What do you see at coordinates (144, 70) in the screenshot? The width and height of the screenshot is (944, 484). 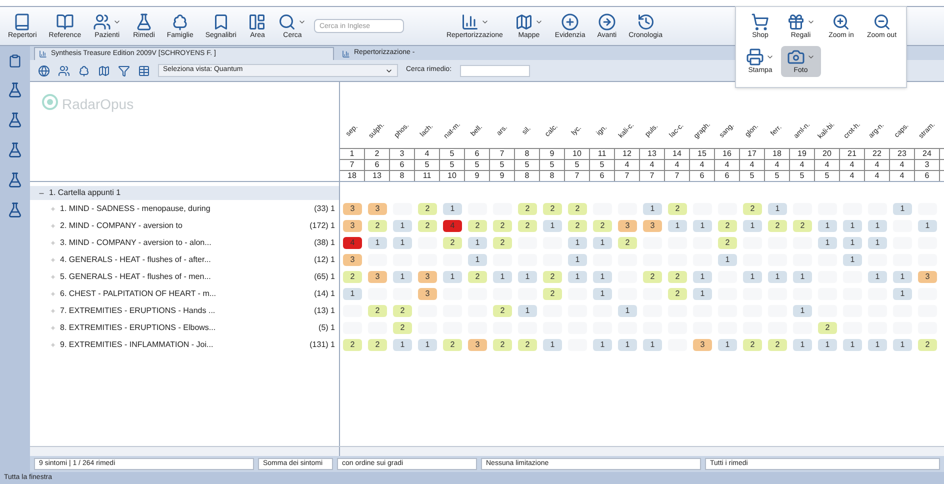 I see `table-icon` at bounding box center [144, 70].